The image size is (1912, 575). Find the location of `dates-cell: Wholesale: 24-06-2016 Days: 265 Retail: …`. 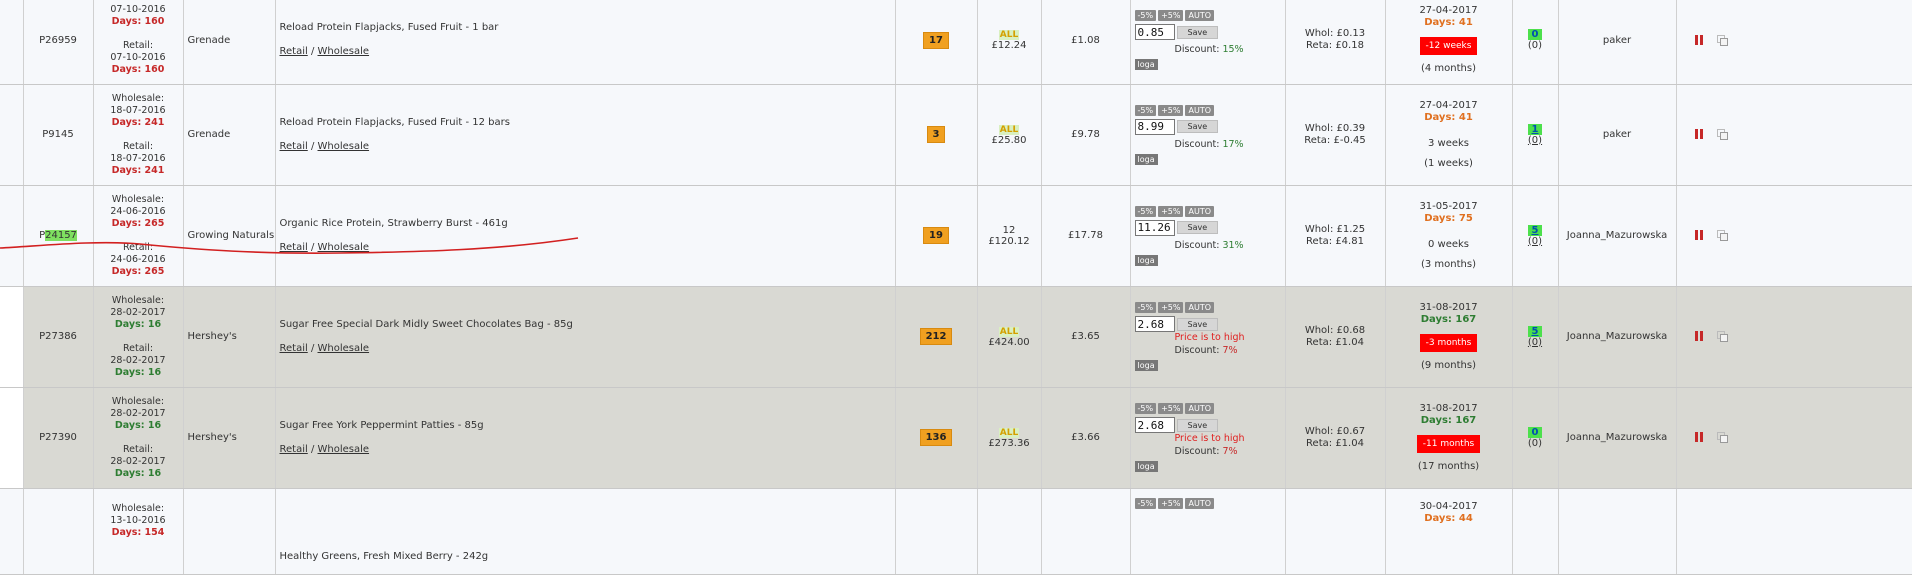

dates-cell: Wholesale: 24-06-2016 Days: 265 Retail: … is located at coordinates (138, 236).